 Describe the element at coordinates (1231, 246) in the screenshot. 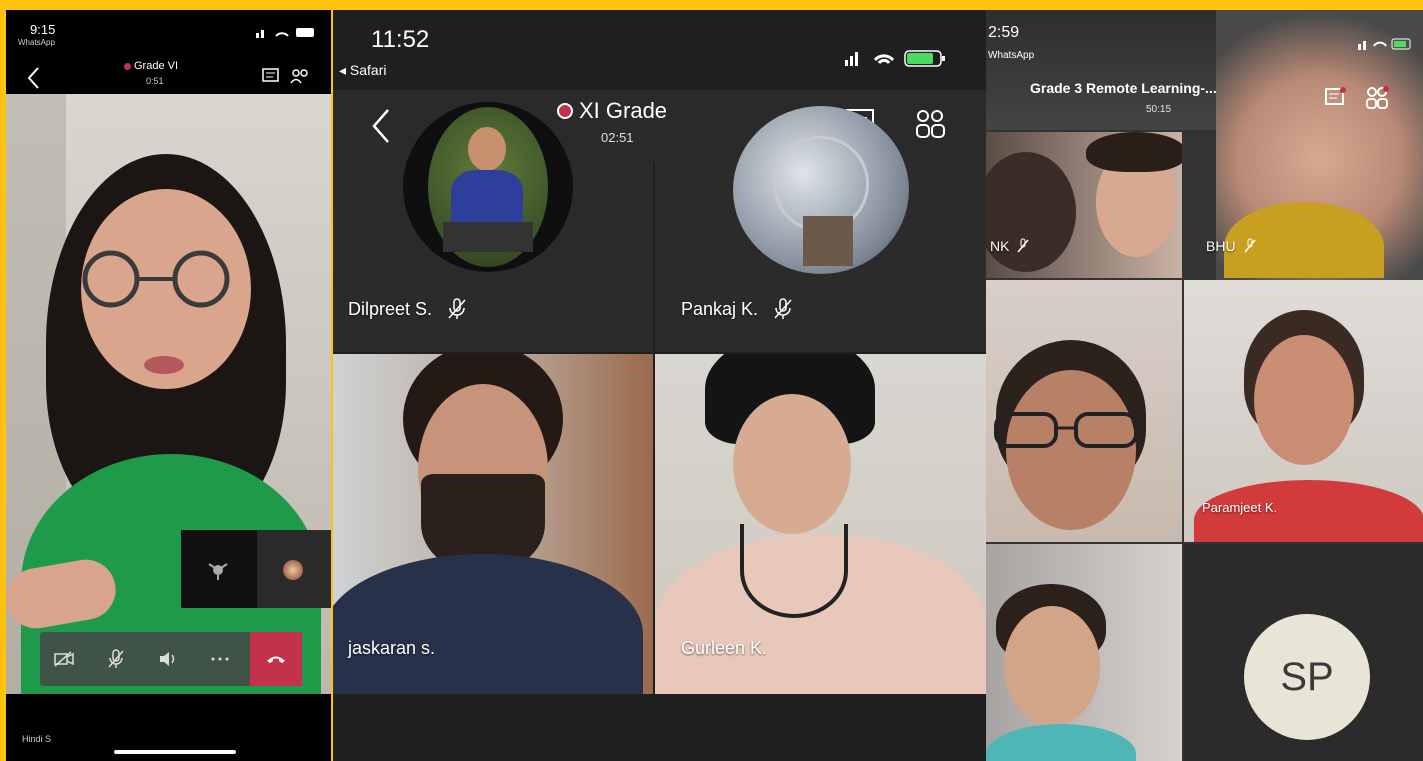

I see `participant-name: BHU` at that location.